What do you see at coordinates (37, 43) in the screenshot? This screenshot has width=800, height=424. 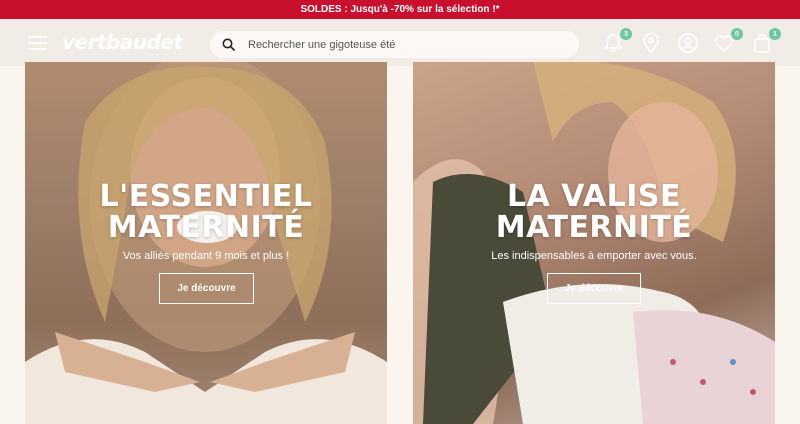 I see `menu-icon` at bounding box center [37, 43].